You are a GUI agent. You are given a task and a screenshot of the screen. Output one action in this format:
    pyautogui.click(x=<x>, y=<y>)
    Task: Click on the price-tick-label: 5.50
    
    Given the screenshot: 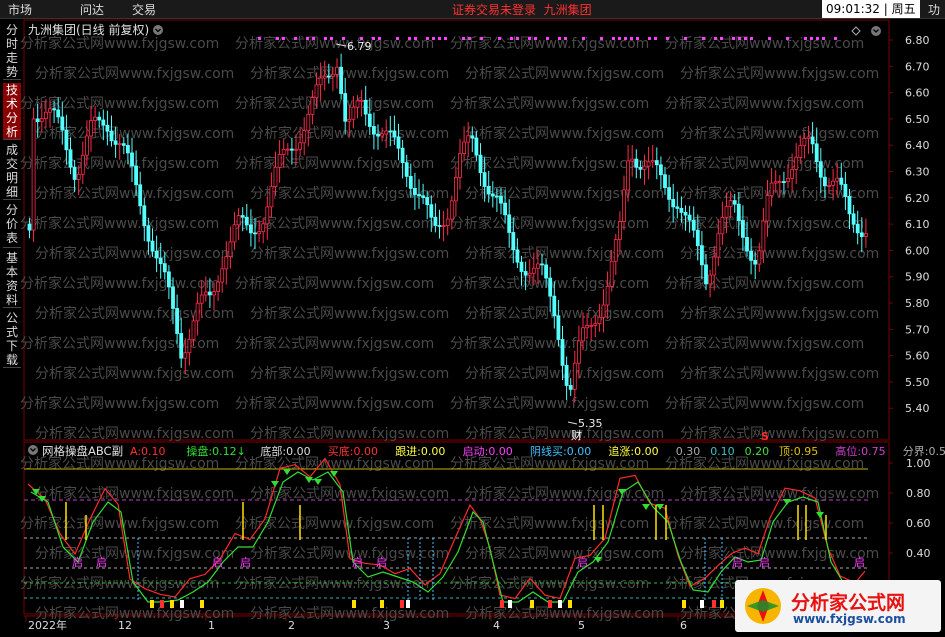 What is the action you would take?
    pyautogui.click(x=917, y=382)
    